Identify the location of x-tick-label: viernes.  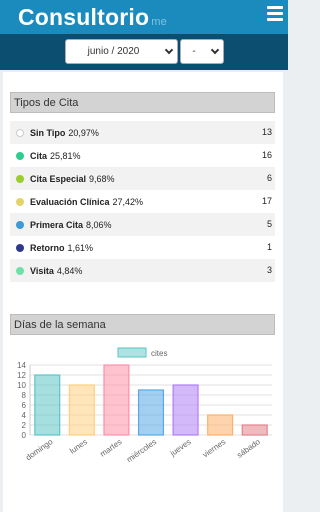
(214, 448).